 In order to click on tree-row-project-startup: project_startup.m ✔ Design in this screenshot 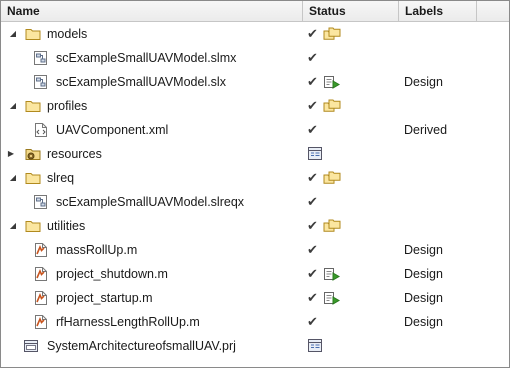, I will do `click(255, 298)`.